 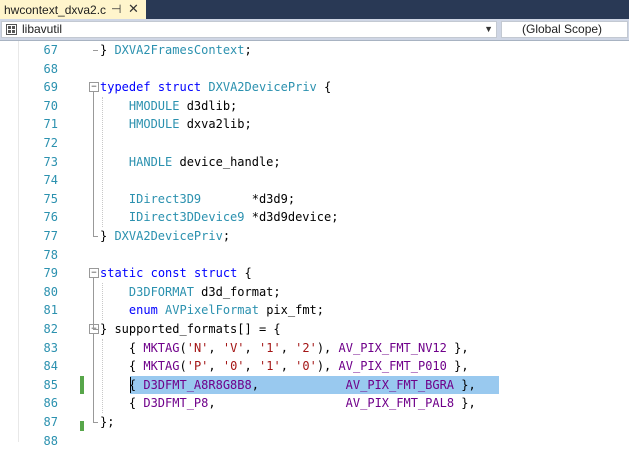 I want to click on code-token: } supported_formats[] = {, so click(x=190, y=329).